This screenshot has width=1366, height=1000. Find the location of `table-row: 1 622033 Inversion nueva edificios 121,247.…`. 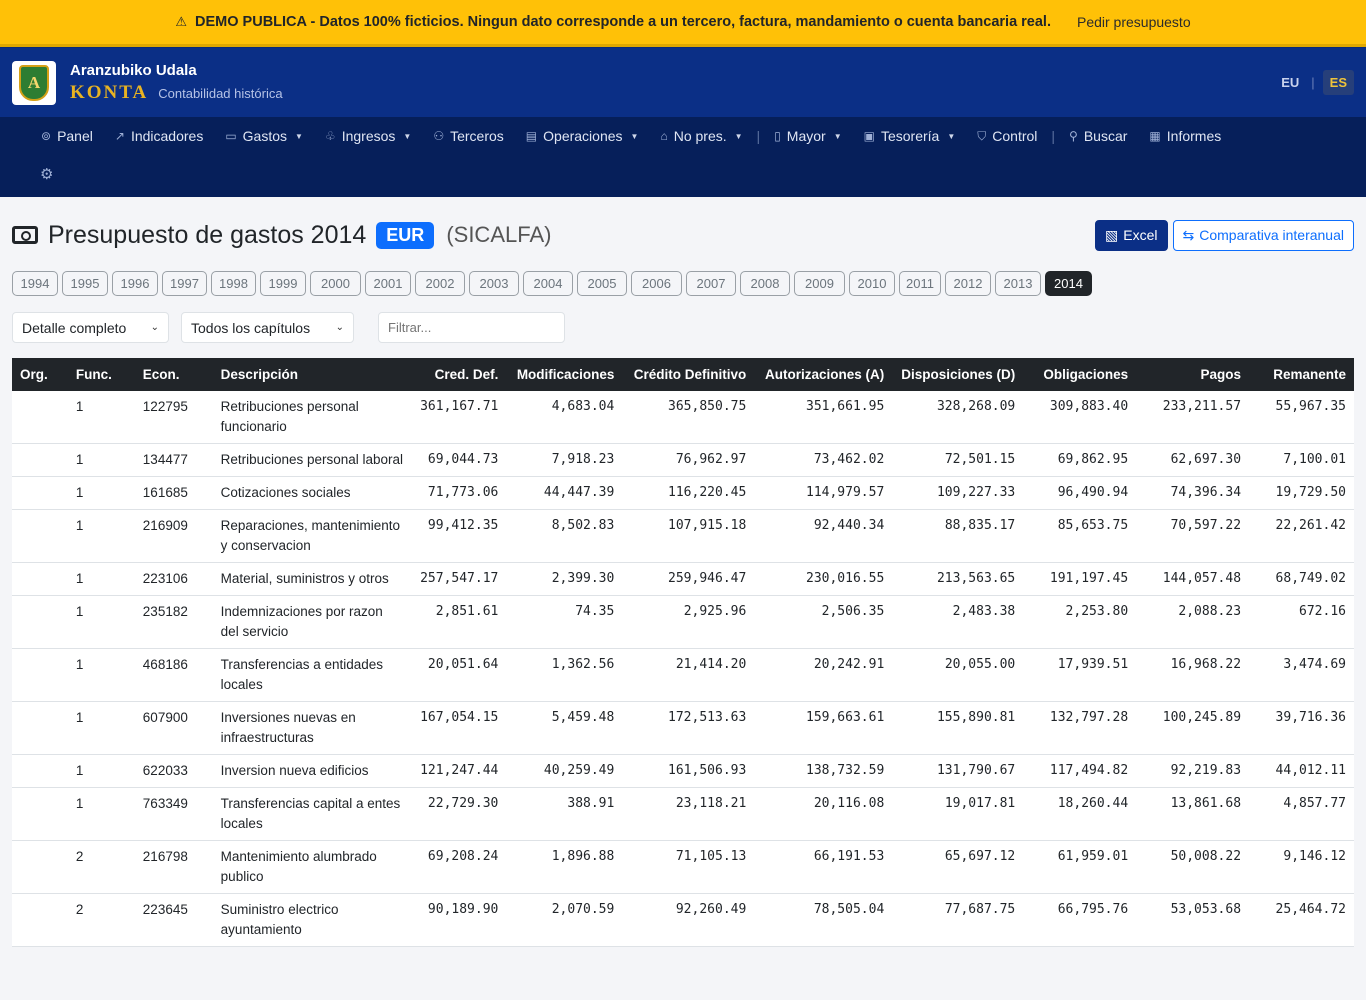

table-row: 1 622033 Inversion nueva edificios 121,247.… is located at coordinates (683, 771).